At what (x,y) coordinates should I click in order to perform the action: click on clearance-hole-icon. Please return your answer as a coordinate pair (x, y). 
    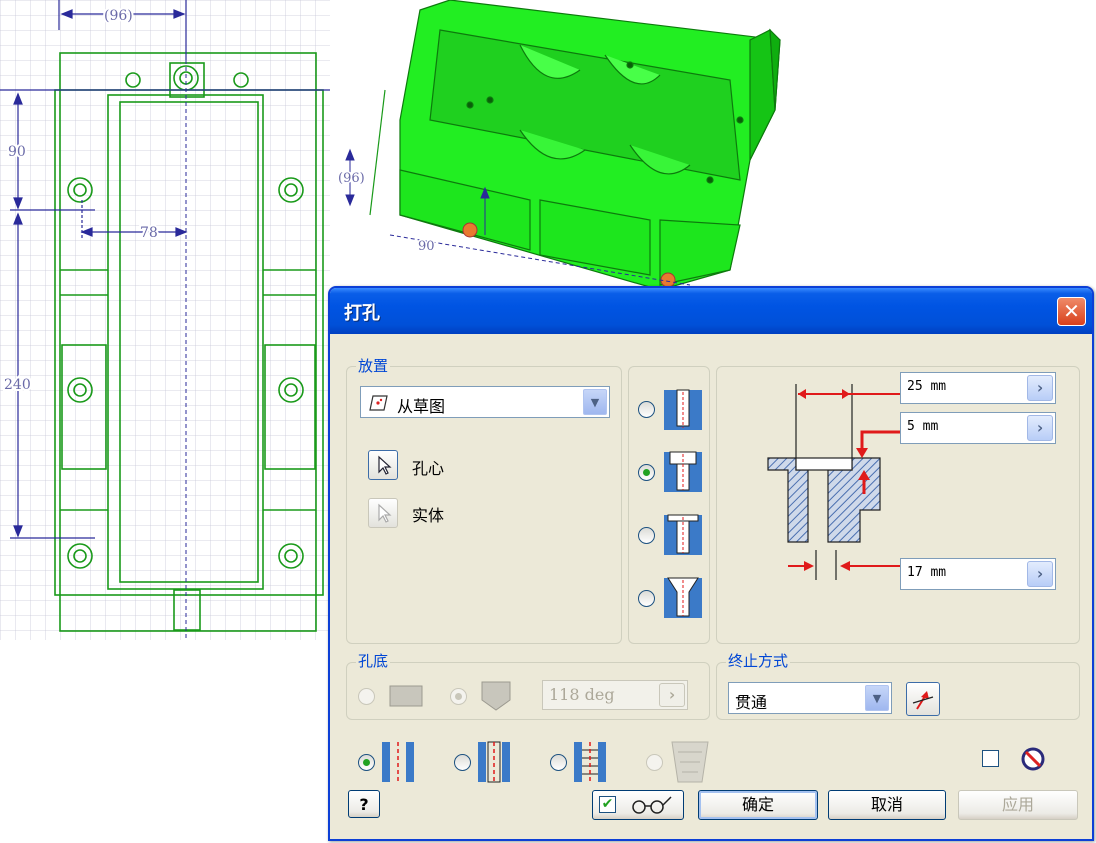
    Looking at the image, I should click on (494, 762).